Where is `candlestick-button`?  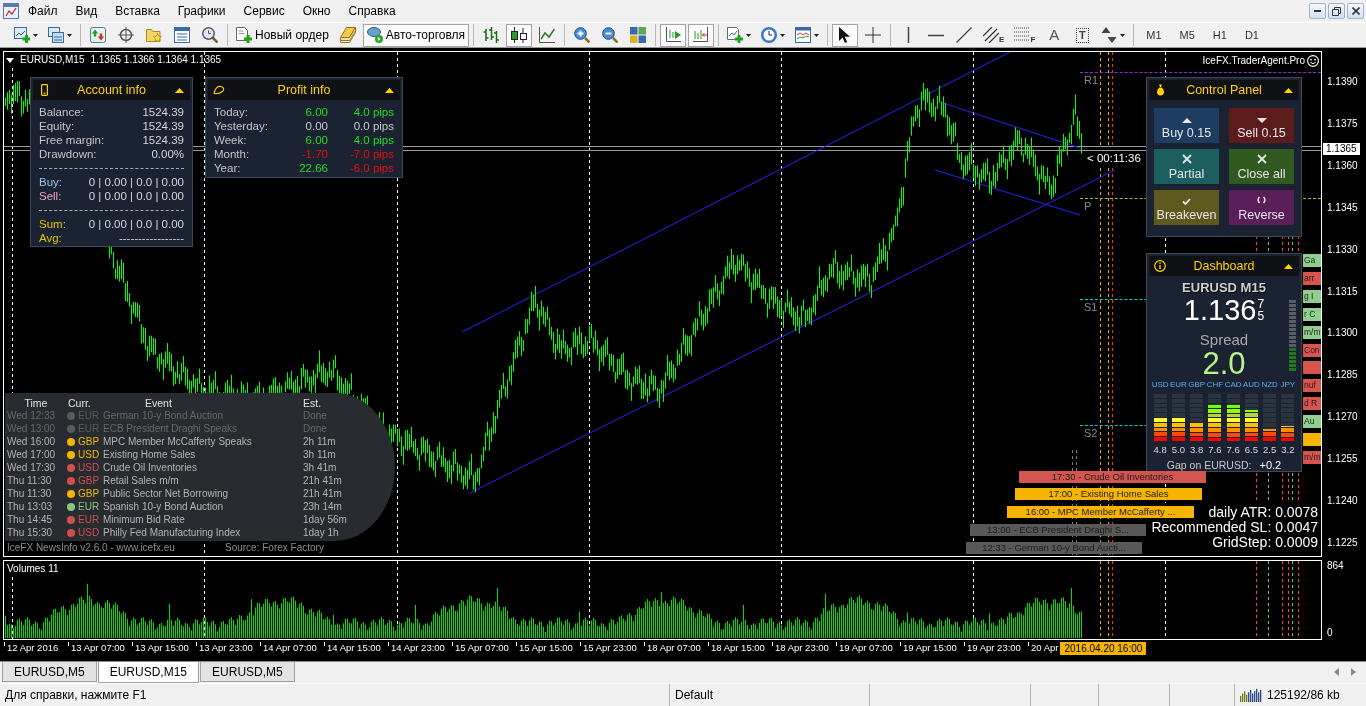
candlestick-button is located at coordinates (519, 35).